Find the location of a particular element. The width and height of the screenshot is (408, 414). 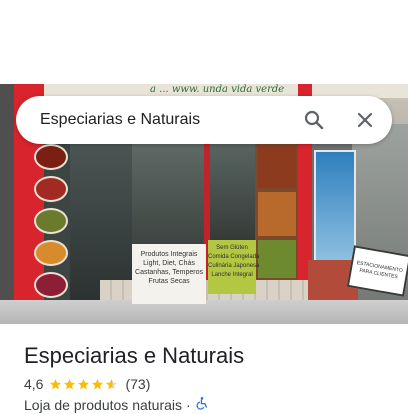

search-bar: Especiarias e Naturais is located at coordinates (204, 120).